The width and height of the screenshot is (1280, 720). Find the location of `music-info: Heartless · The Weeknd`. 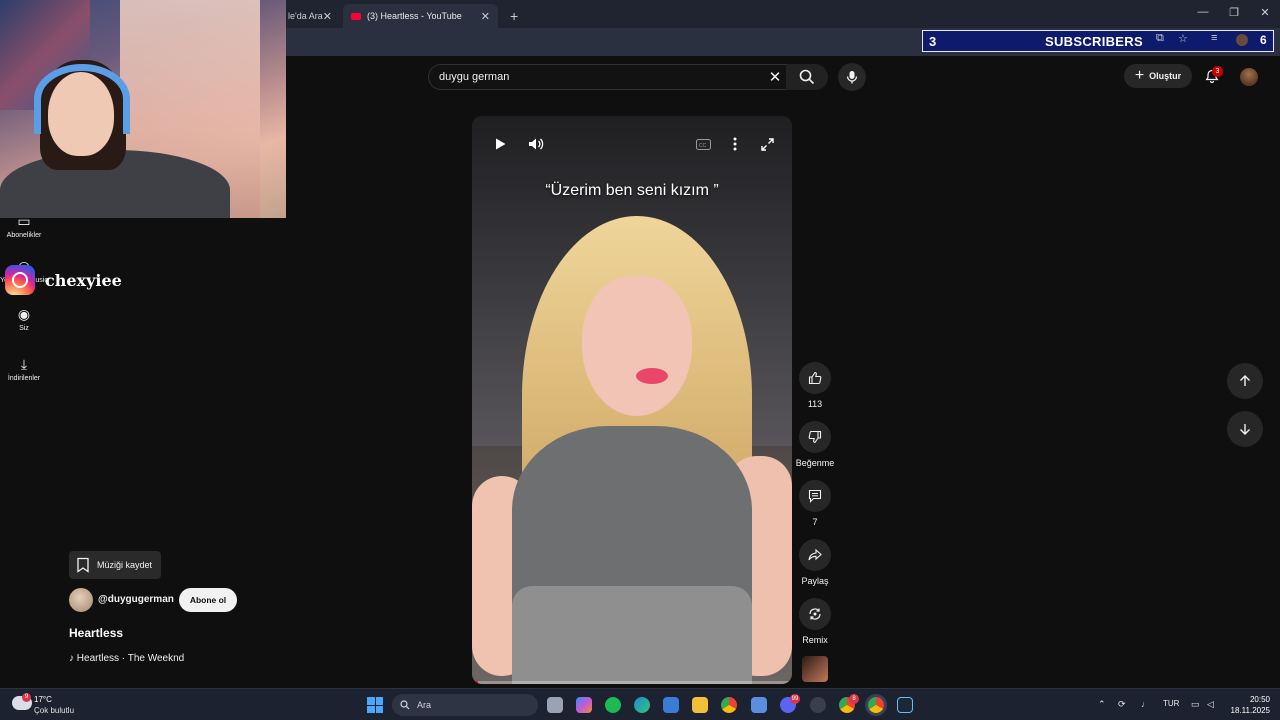

music-info: Heartless · The Weeknd is located at coordinates (130, 658).